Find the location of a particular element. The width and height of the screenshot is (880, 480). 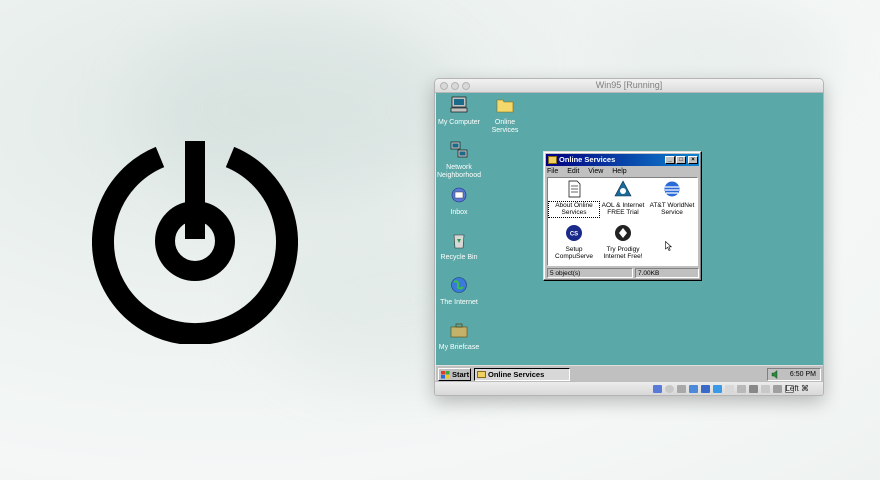

desktop-icon-my-briefcase: My Briefcase is located at coordinates (459, 336).